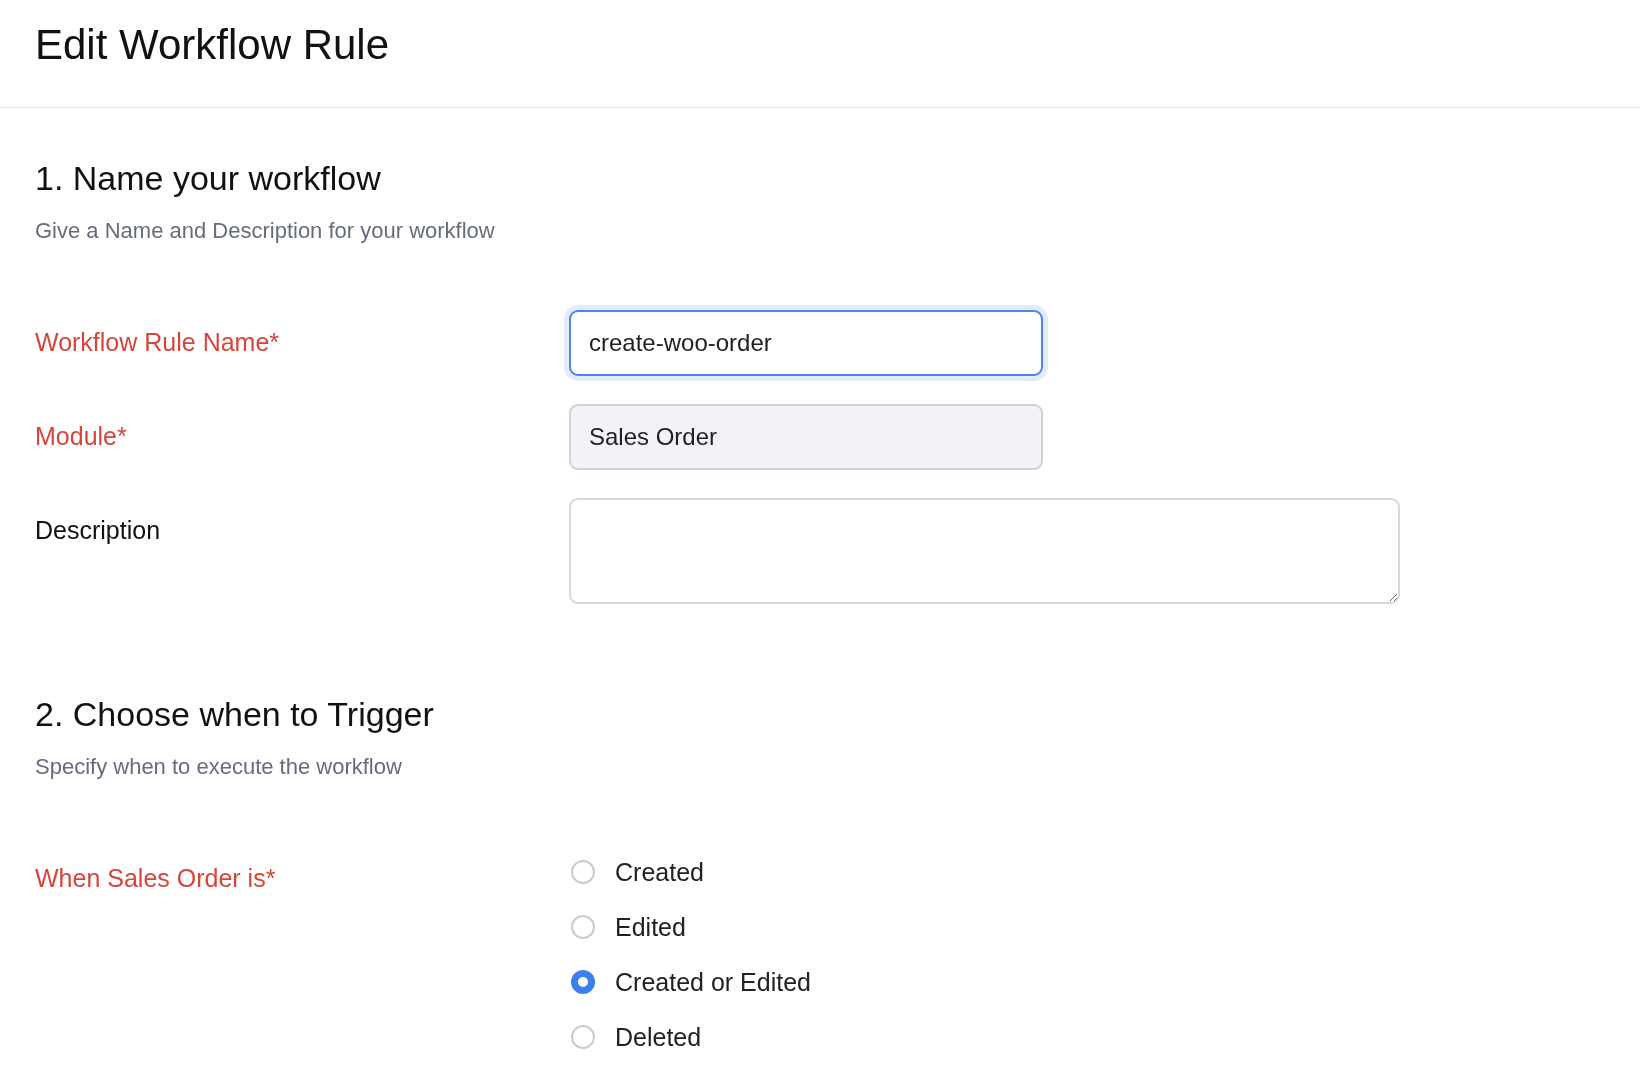 The image size is (1640, 1074). I want to click on radio-label: Edited, so click(650, 927).